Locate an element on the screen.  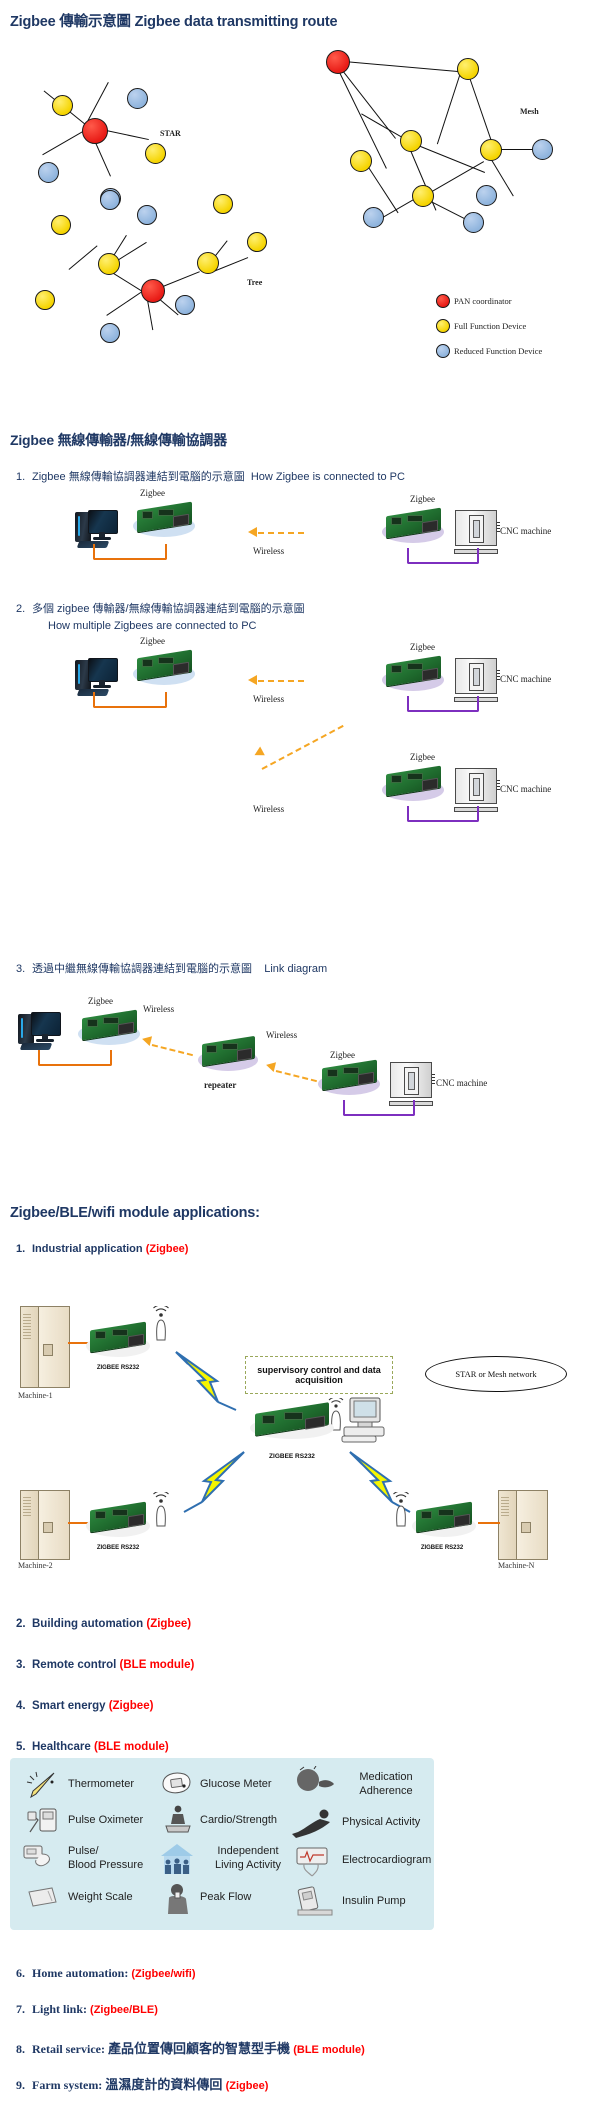
list-label-en: How Zigbee is connected to PC is located at coordinates (327, 477).